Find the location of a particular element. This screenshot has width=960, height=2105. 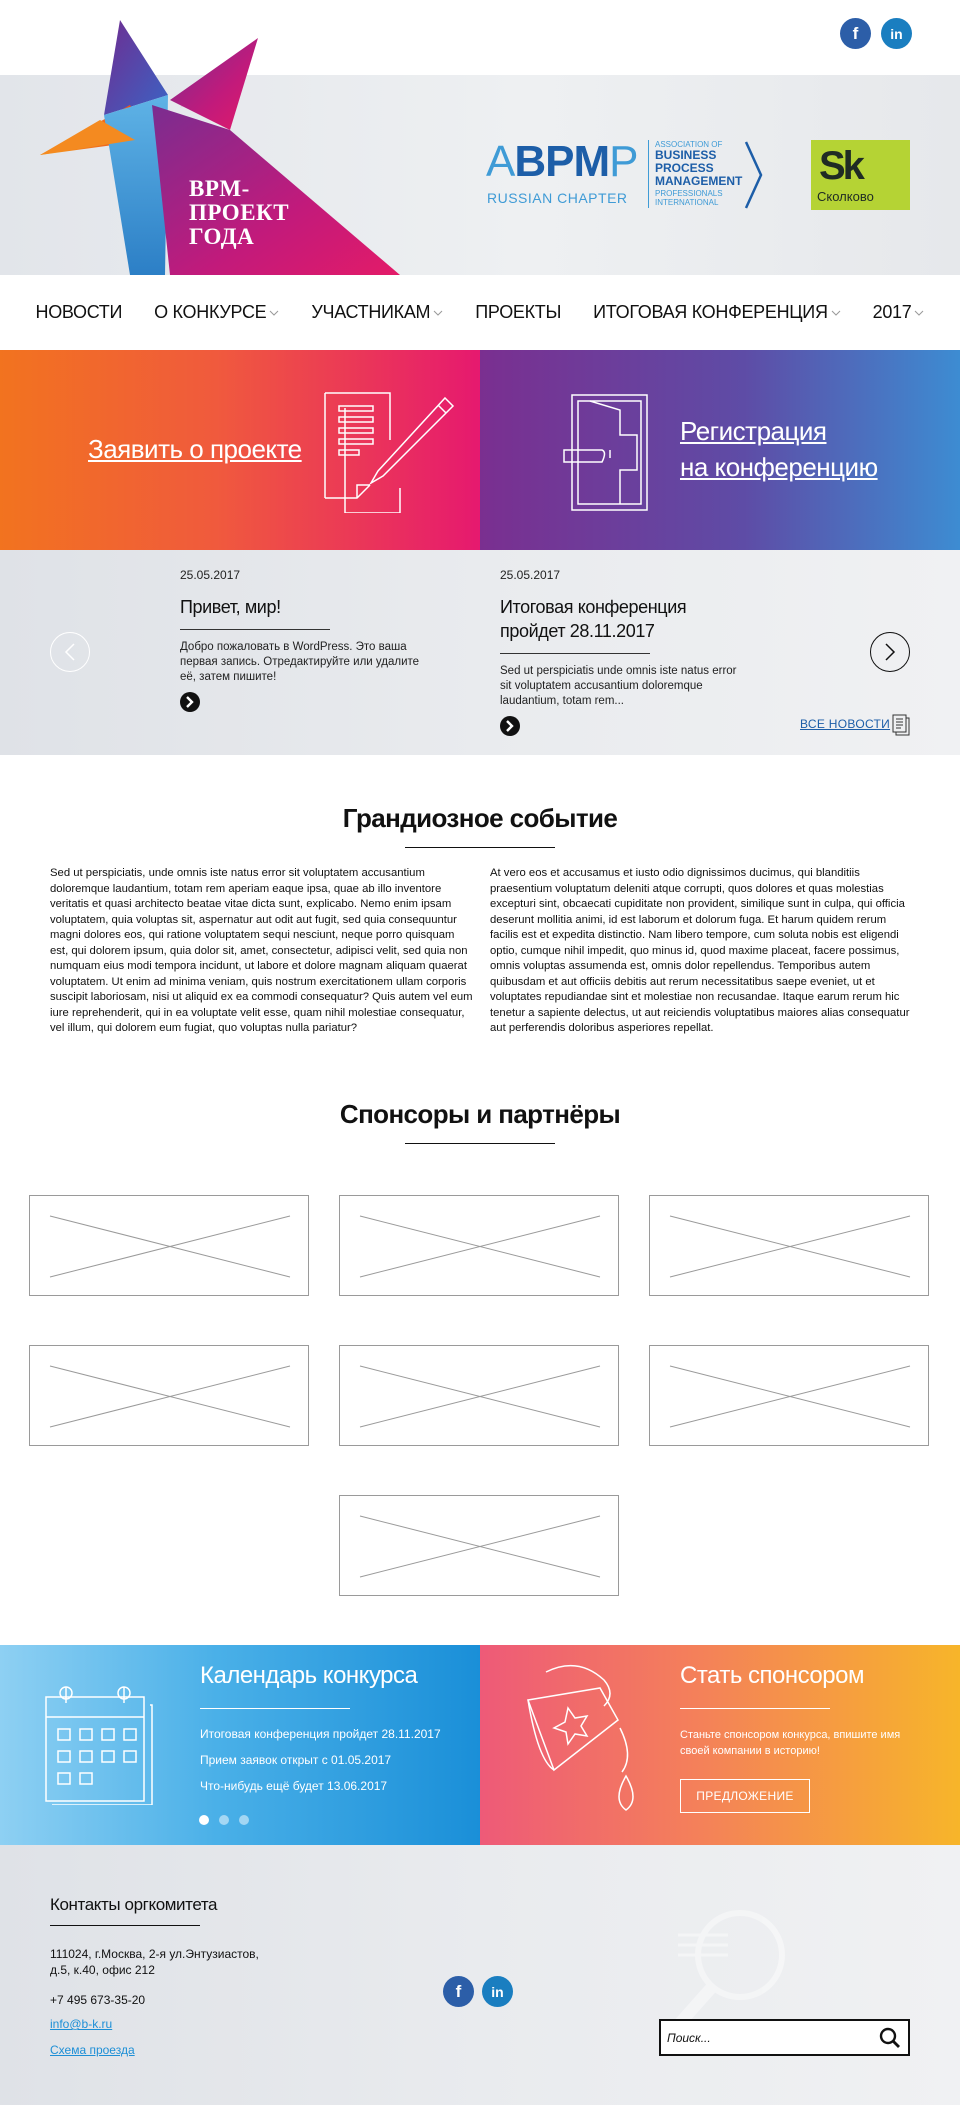

calendar-icon is located at coordinates (99, 1745).